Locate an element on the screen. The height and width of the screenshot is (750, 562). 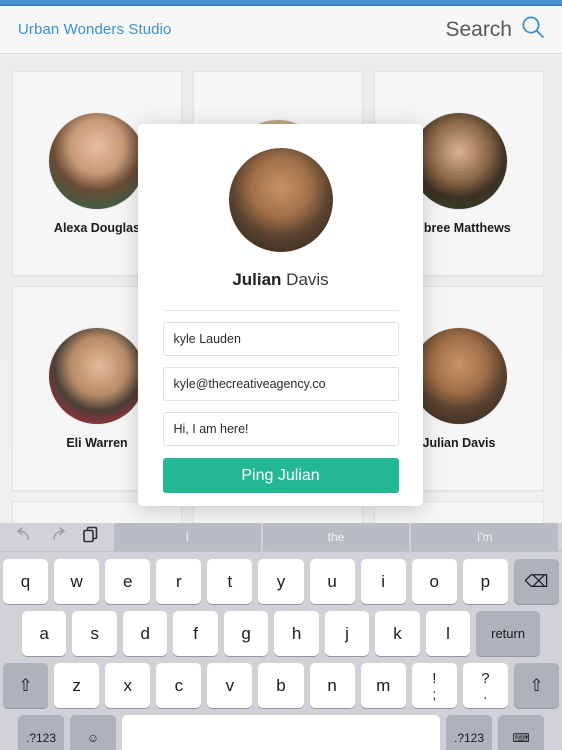
key-l: l is located at coordinates (448, 633).